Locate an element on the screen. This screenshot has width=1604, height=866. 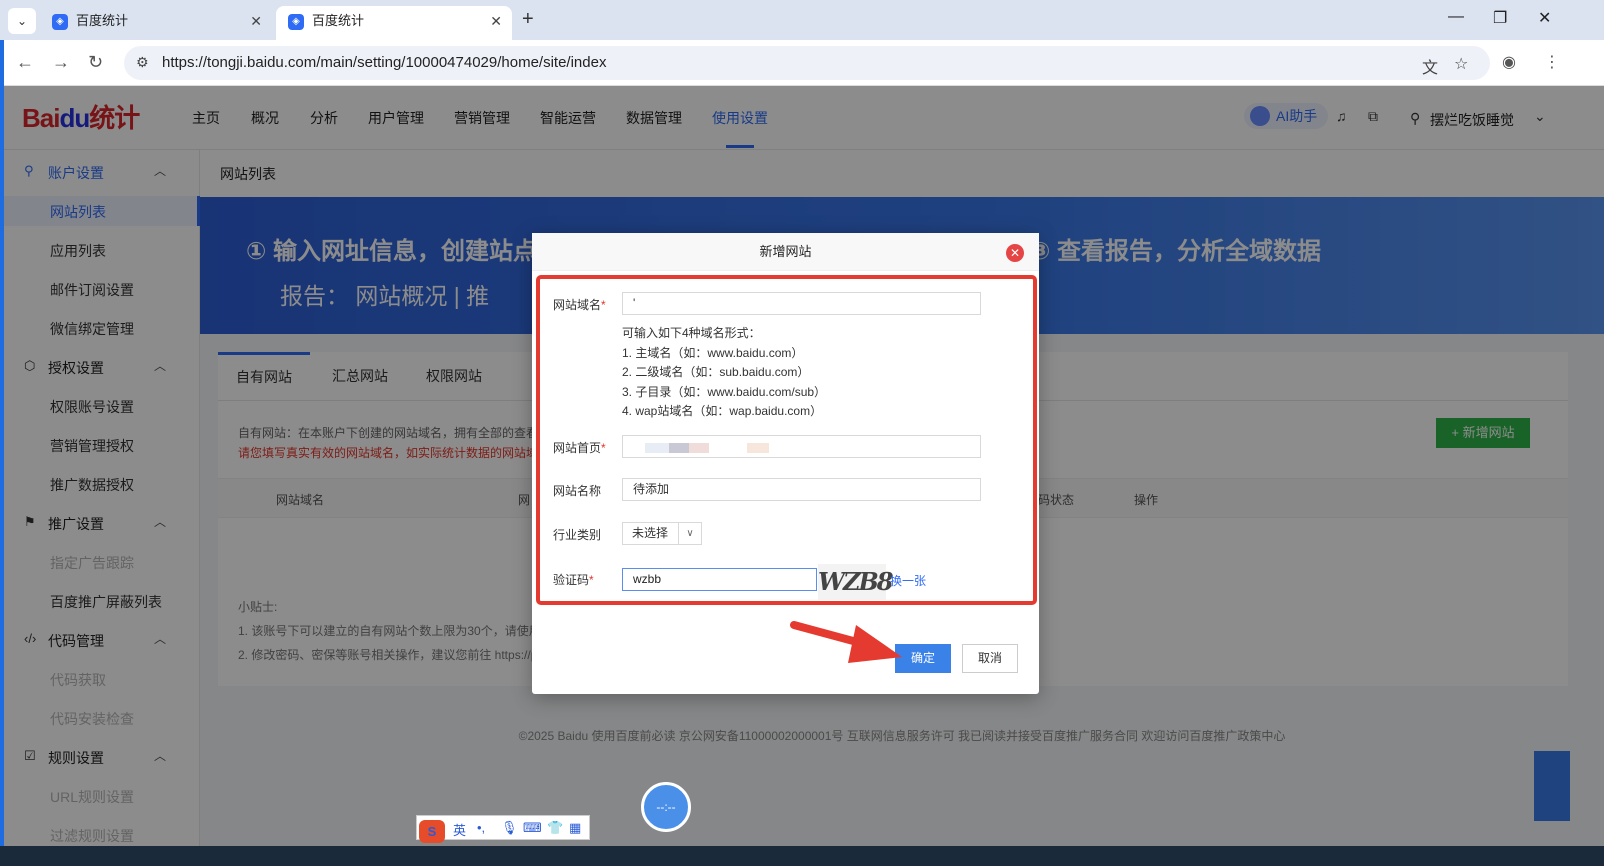
ime-punctuation: •, is located at coordinates (481, 827).